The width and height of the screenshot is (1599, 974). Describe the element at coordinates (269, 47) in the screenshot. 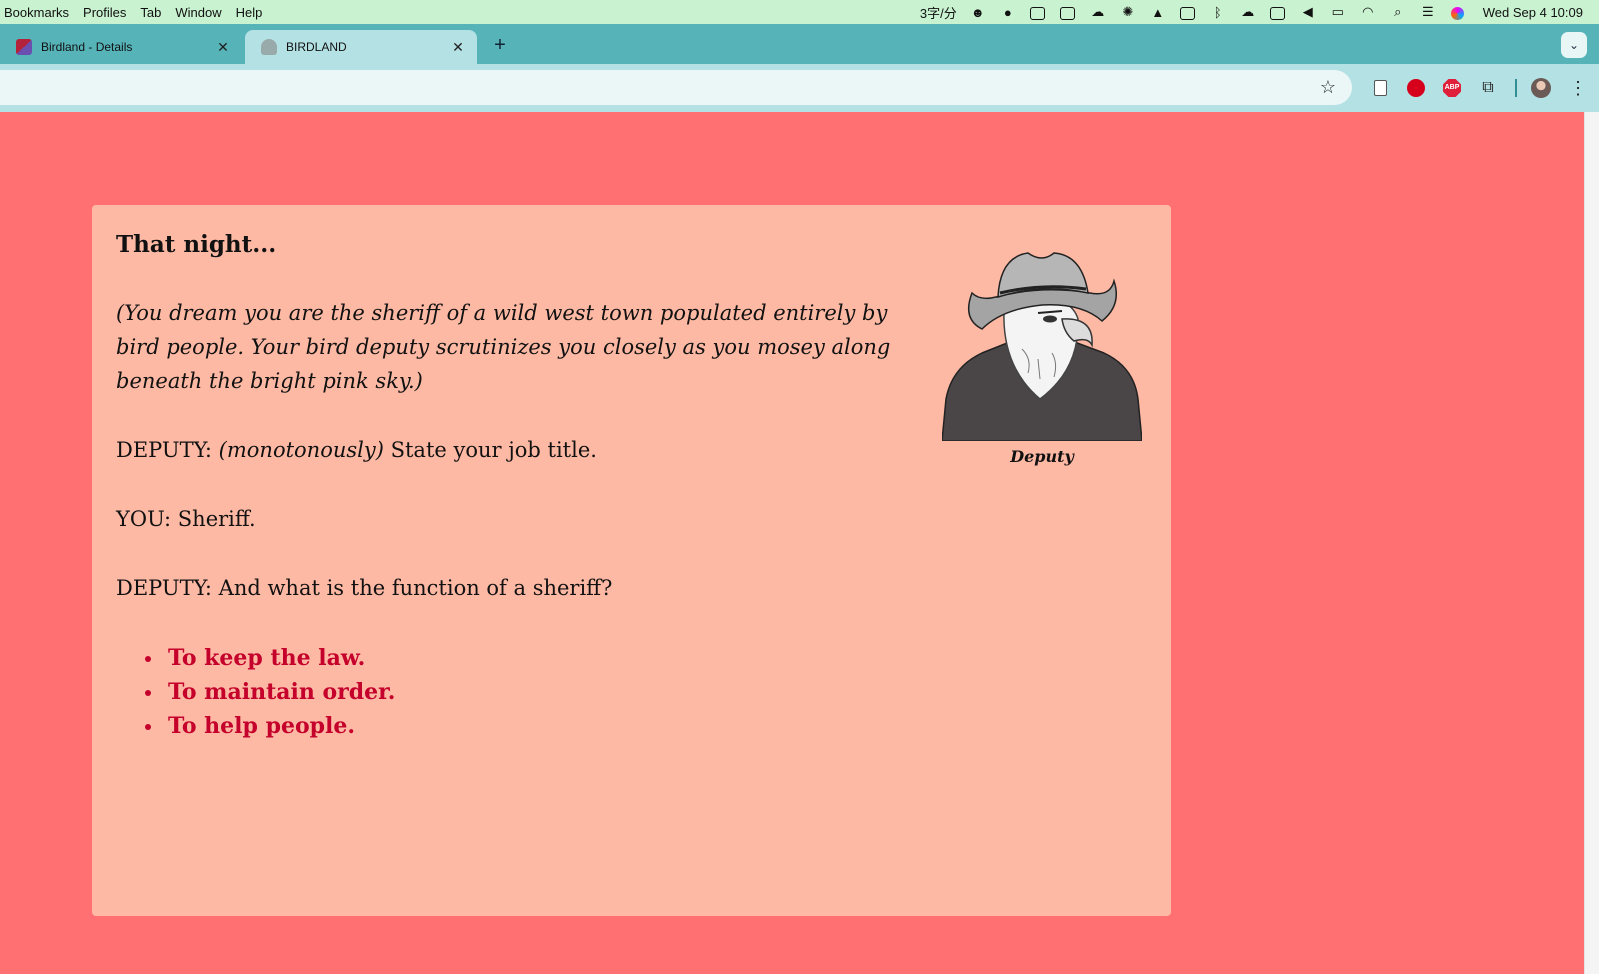

I see `bird-portrait-icon` at that location.